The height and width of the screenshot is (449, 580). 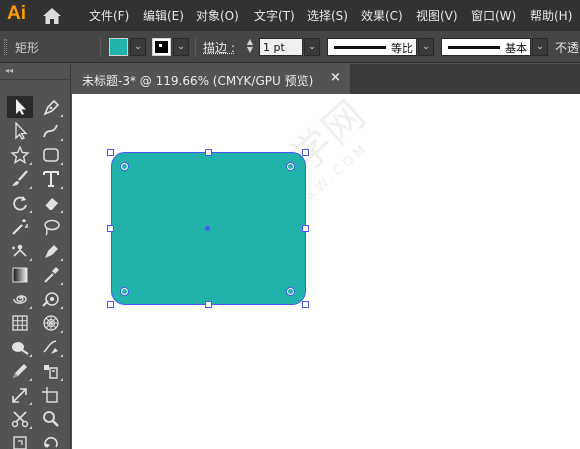 What do you see at coordinates (567, 47) in the screenshot?
I see `opacity-label: 不透` at bounding box center [567, 47].